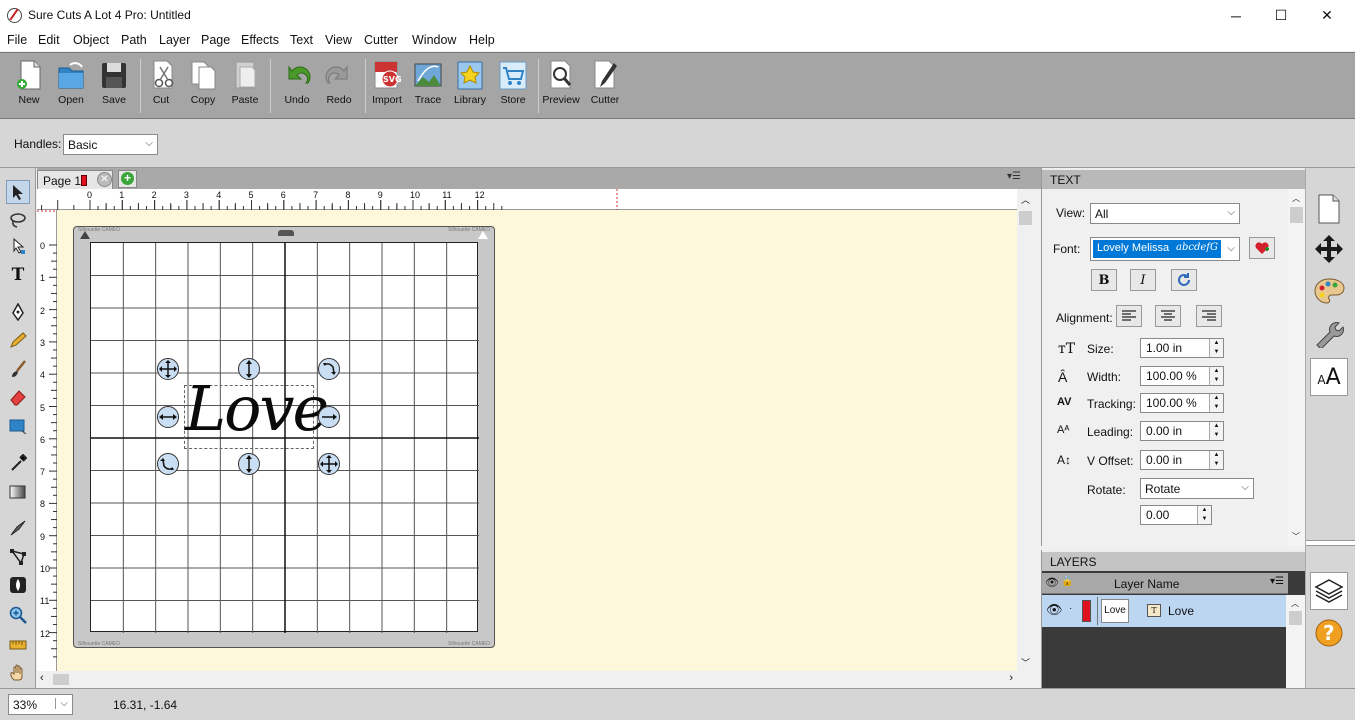  I want to click on menu-view: View, so click(338, 40).